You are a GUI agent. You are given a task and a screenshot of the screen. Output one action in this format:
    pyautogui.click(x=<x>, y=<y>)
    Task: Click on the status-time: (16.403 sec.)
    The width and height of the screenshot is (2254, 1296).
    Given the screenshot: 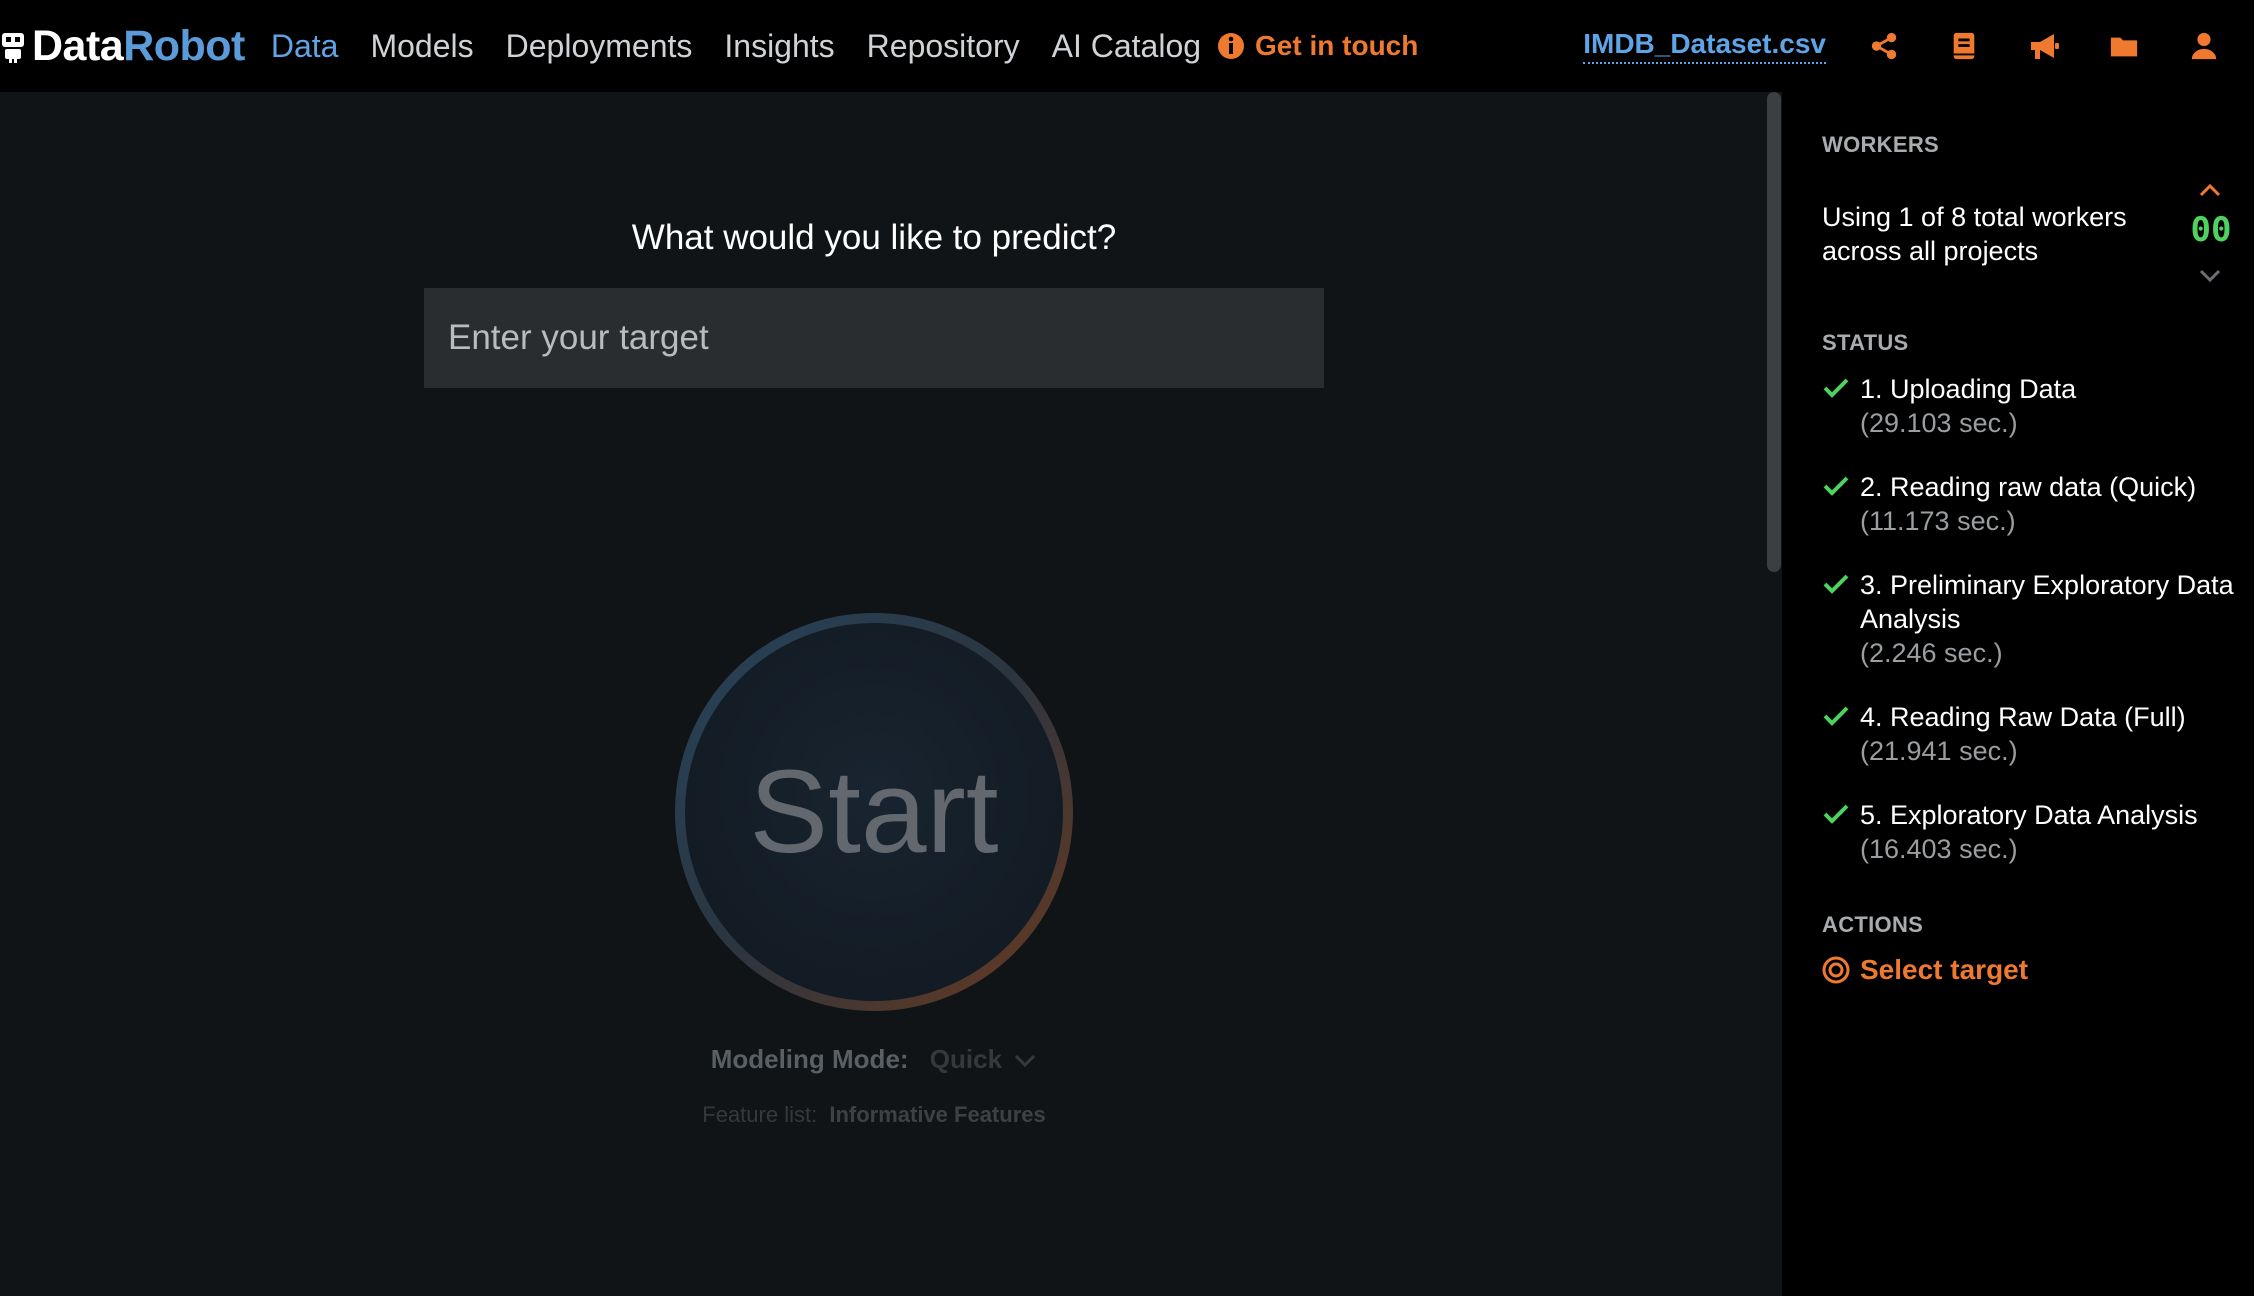 What is the action you would take?
    pyautogui.click(x=1939, y=849)
    